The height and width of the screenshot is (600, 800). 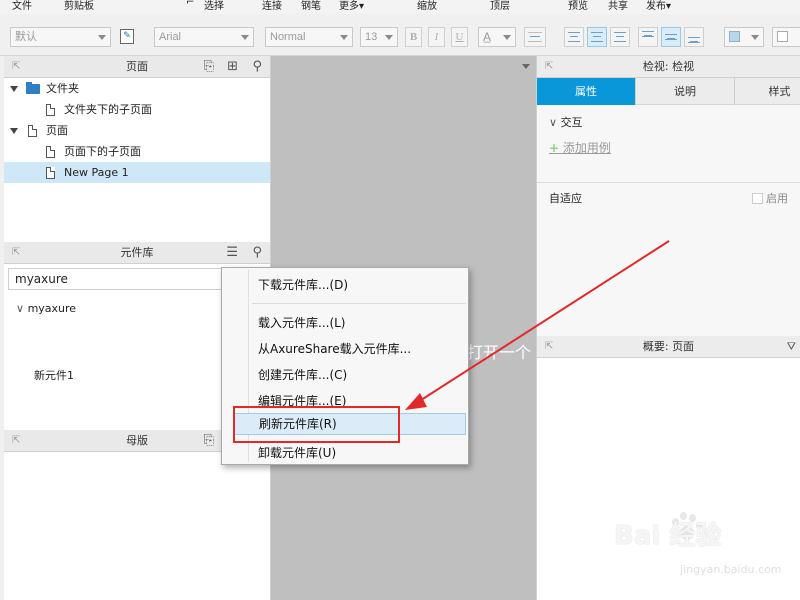 What do you see at coordinates (371, 37) in the screenshot?
I see `font-size-value: 13` at bounding box center [371, 37].